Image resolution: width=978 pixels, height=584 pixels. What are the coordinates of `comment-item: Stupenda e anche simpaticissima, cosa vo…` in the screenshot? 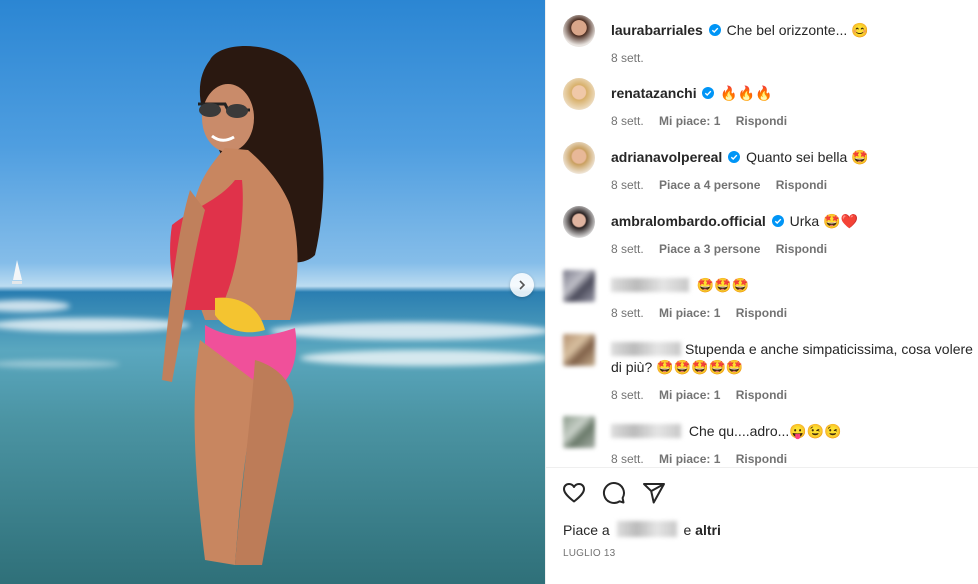 It's located at (770, 369).